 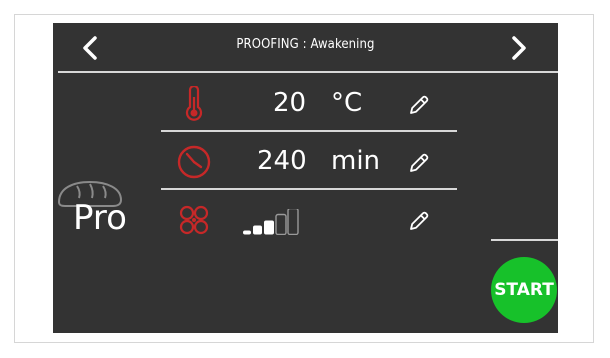 I want to click on time-unit: min, so click(x=356, y=161).